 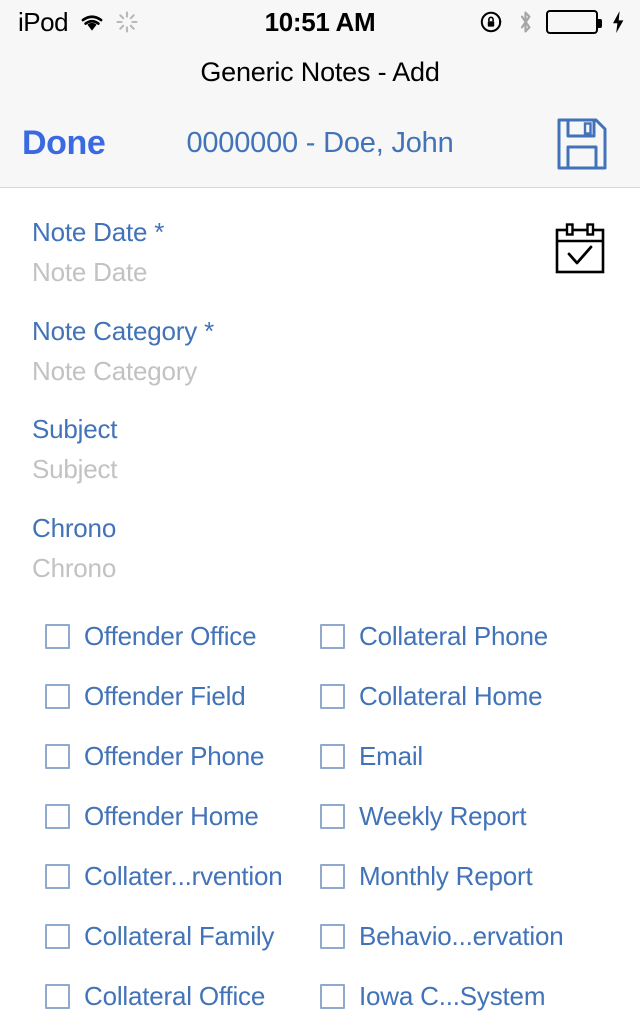 I want to click on battery-full-icon, so click(x=574, y=22).